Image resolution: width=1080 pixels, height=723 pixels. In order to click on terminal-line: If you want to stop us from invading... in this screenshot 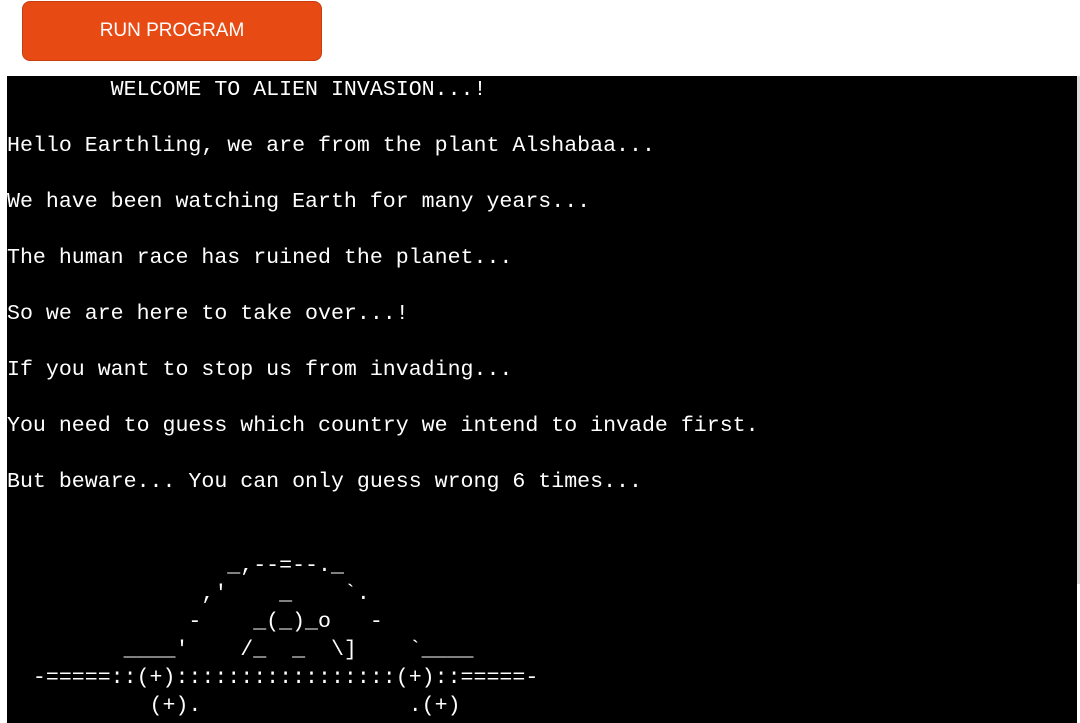, I will do `click(260, 370)`.